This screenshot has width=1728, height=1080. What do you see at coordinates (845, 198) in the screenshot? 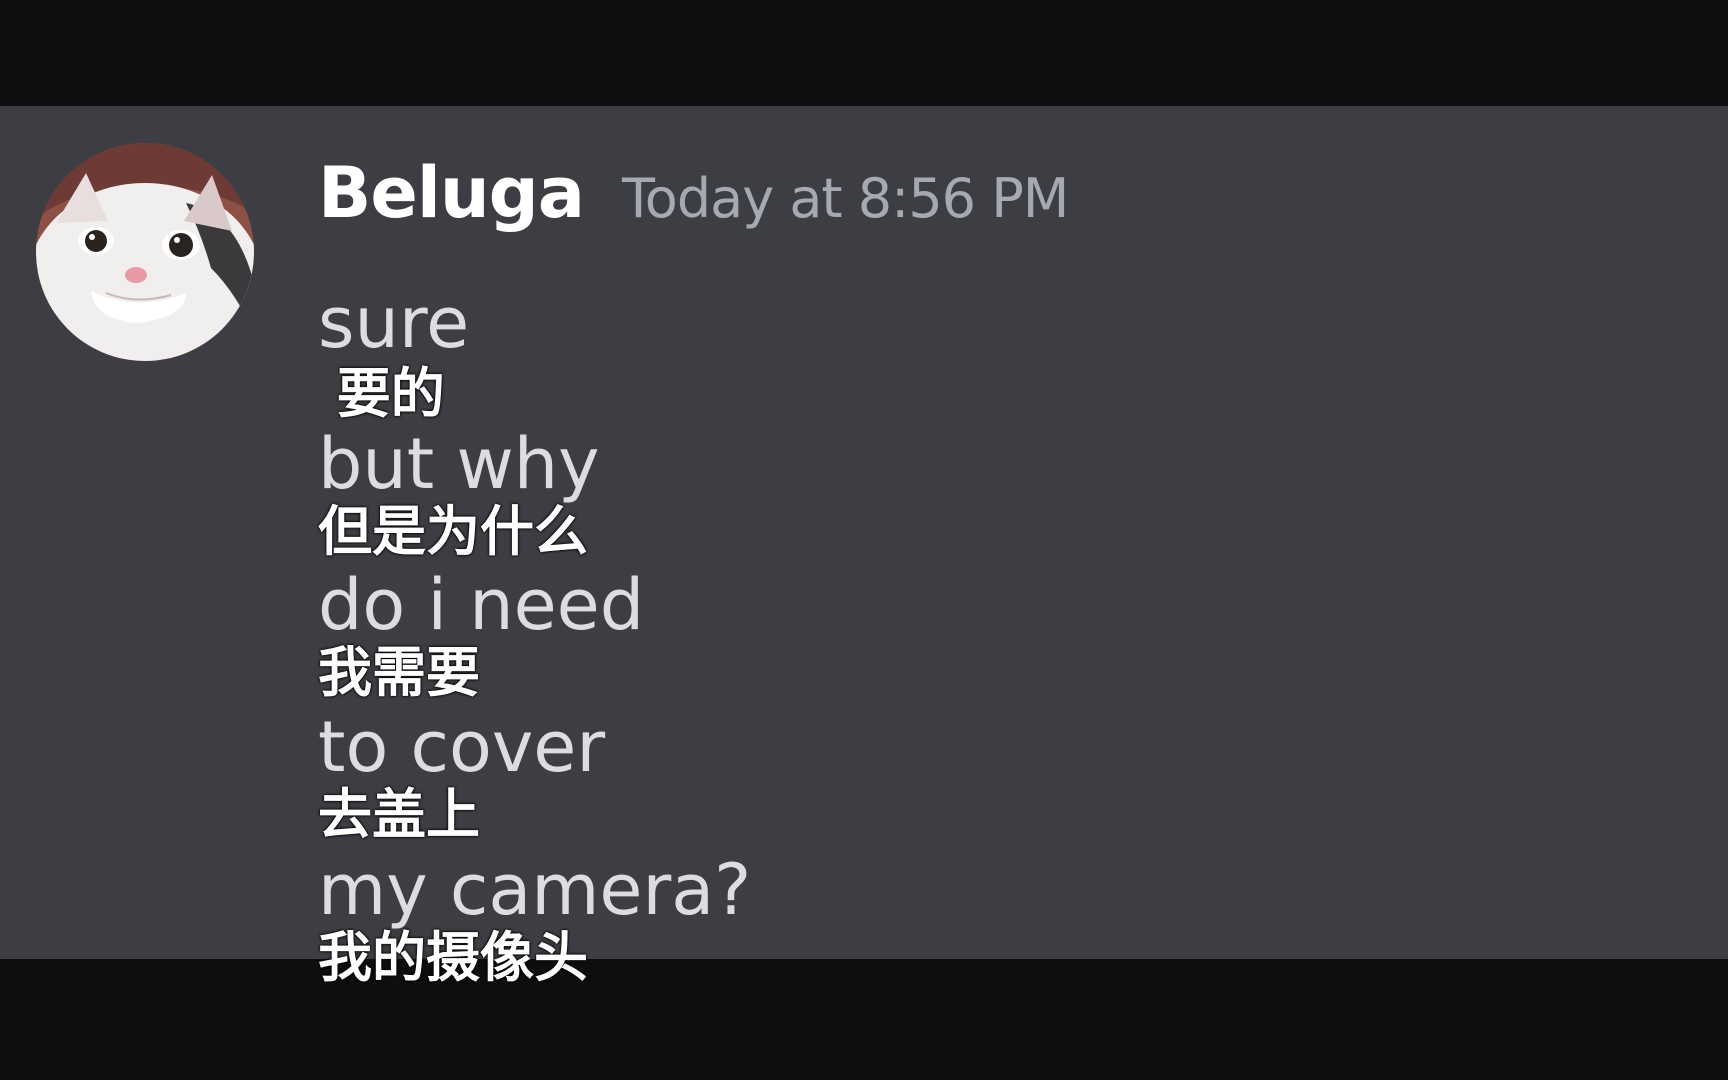
I see `message-timestamp: Today at 8:56 PM` at bounding box center [845, 198].